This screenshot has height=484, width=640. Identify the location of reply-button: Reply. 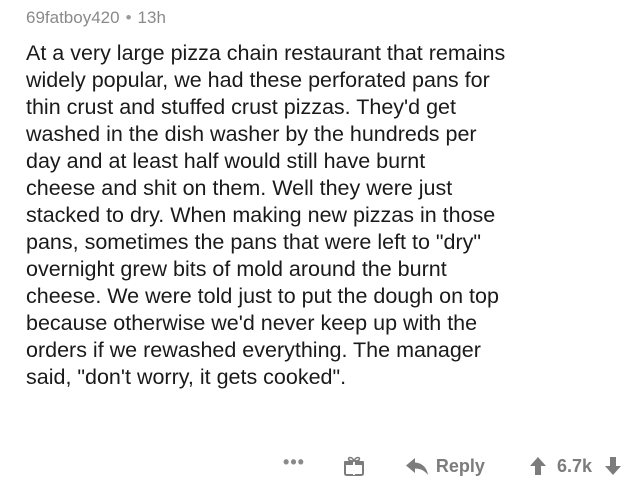
(445, 466).